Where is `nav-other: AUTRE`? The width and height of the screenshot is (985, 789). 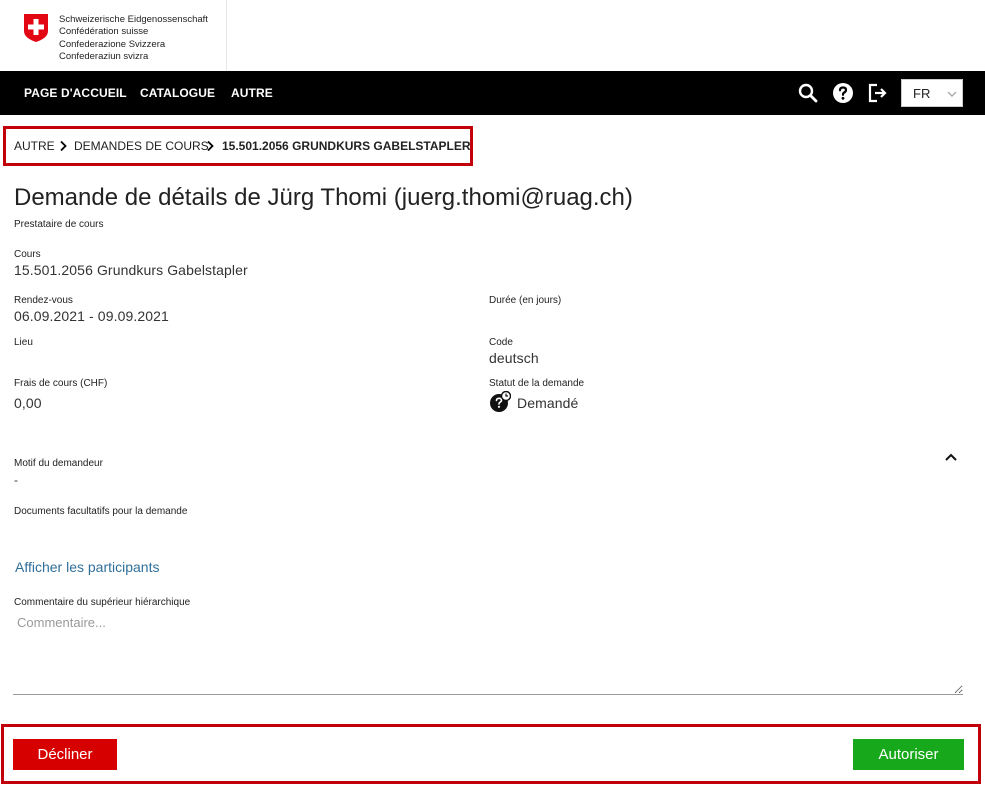 nav-other: AUTRE is located at coordinates (252, 93).